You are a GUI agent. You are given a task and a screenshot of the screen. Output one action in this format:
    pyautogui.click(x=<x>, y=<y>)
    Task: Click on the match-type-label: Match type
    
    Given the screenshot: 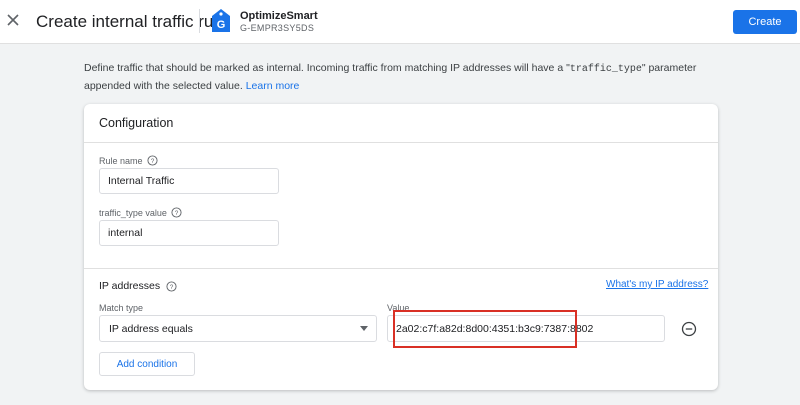 What is the action you would take?
    pyautogui.click(x=121, y=308)
    